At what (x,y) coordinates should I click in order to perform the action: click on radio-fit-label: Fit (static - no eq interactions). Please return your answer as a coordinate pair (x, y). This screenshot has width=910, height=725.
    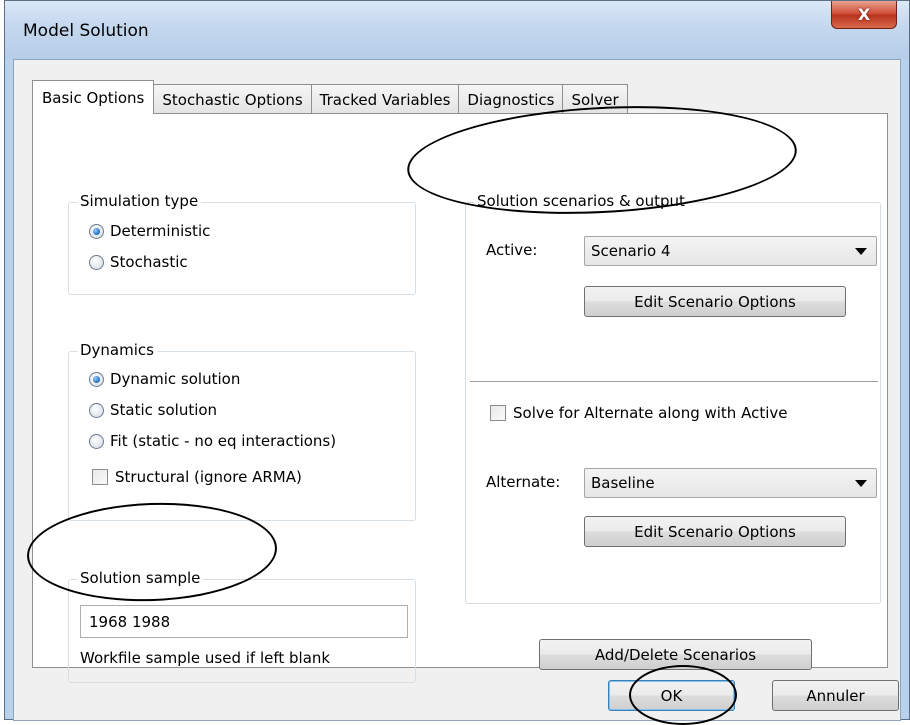
    Looking at the image, I should click on (223, 441).